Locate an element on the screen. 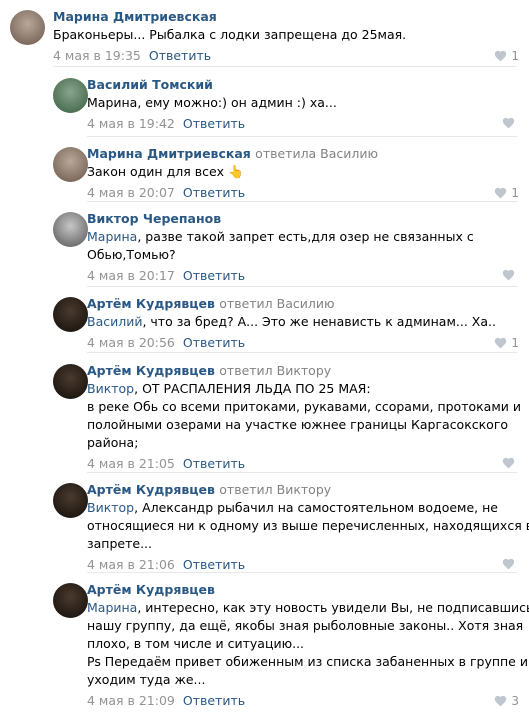 Image resolution: width=529 pixels, height=712 pixels. comment-header: Марина Дмитриевская ответила Василию is located at coordinates (232, 153).